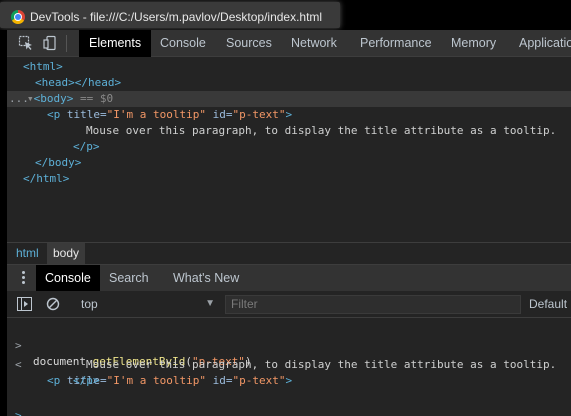  What do you see at coordinates (289, 253) in the screenshot?
I see `breadcrumb: html body` at bounding box center [289, 253].